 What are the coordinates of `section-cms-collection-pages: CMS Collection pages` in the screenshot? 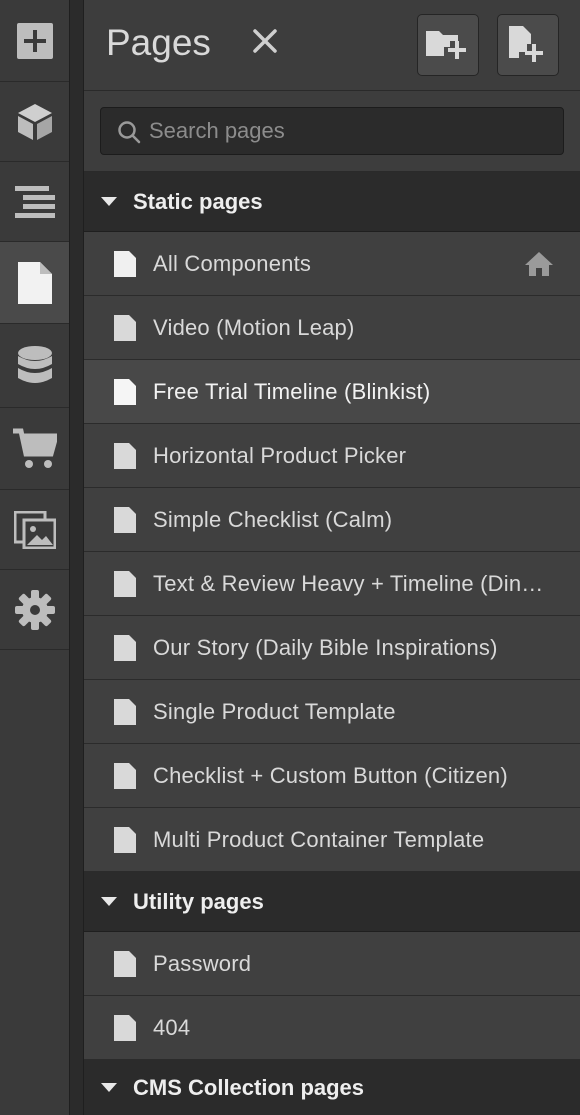 It's located at (332, 1087).